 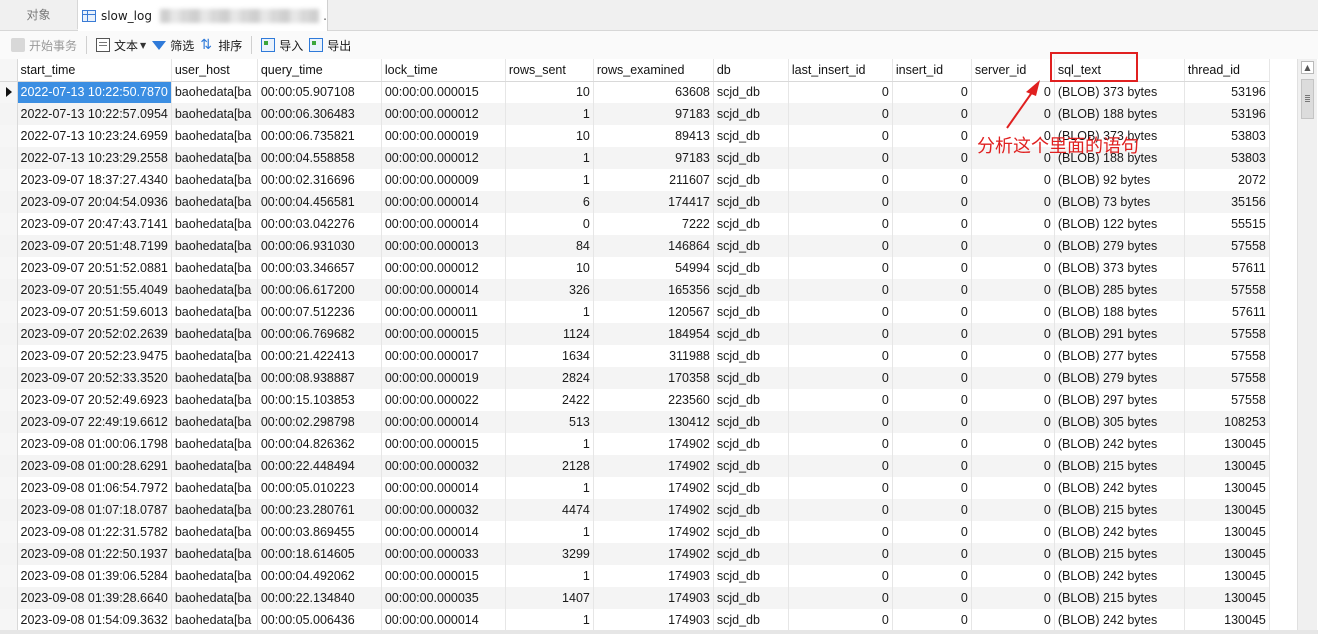 I want to click on cell-rows-sent: 1407, so click(x=549, y=598).